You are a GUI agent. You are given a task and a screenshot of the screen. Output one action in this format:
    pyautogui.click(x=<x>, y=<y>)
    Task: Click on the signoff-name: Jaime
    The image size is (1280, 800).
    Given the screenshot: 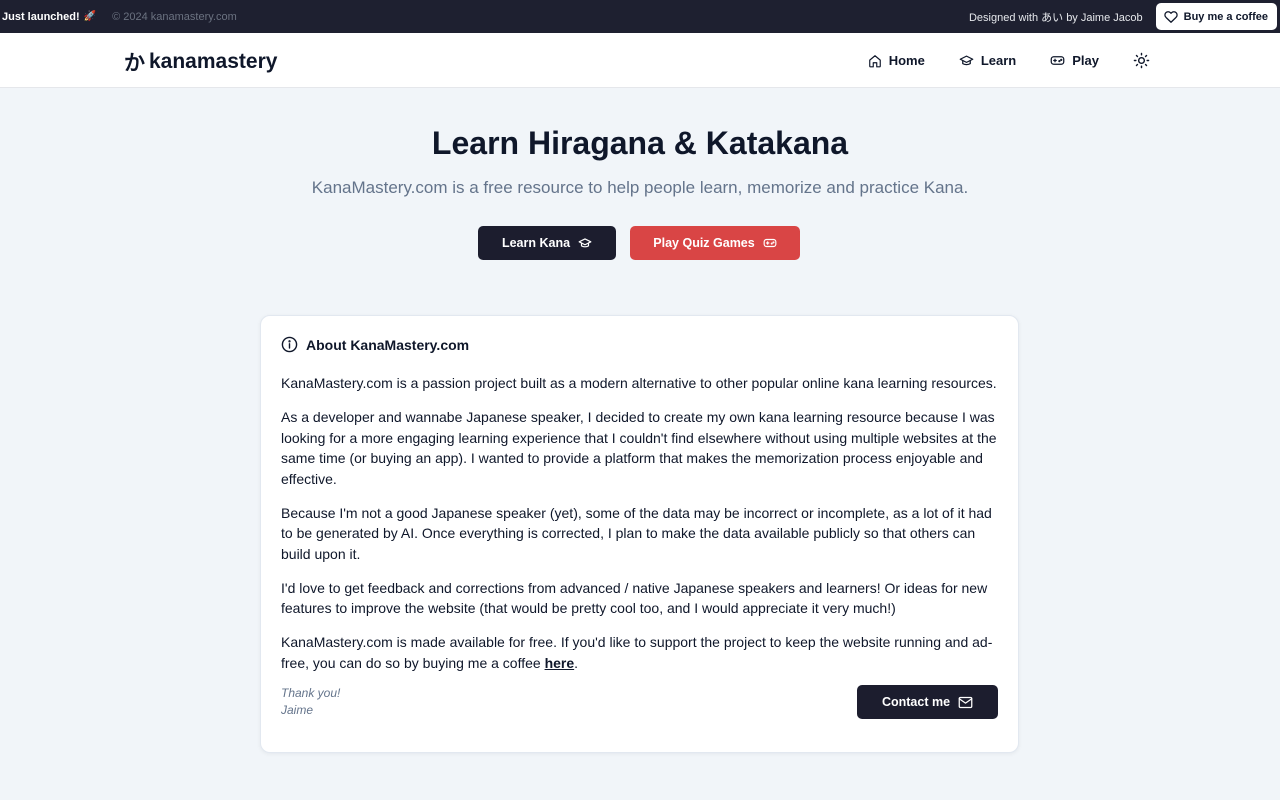 What is the action you would take?
    pyautogui.click(x=297, y=710)
    